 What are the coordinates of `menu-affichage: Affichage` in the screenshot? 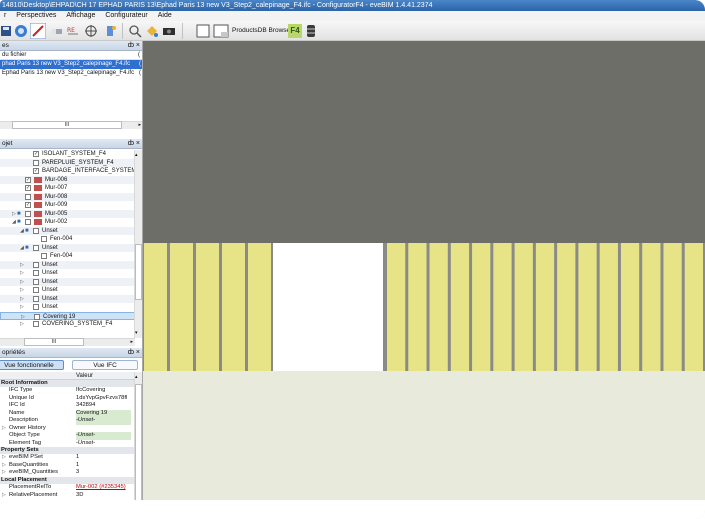 It's located at (80, 16).